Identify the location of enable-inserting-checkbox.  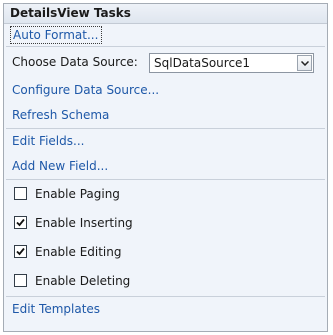
(20, 222).